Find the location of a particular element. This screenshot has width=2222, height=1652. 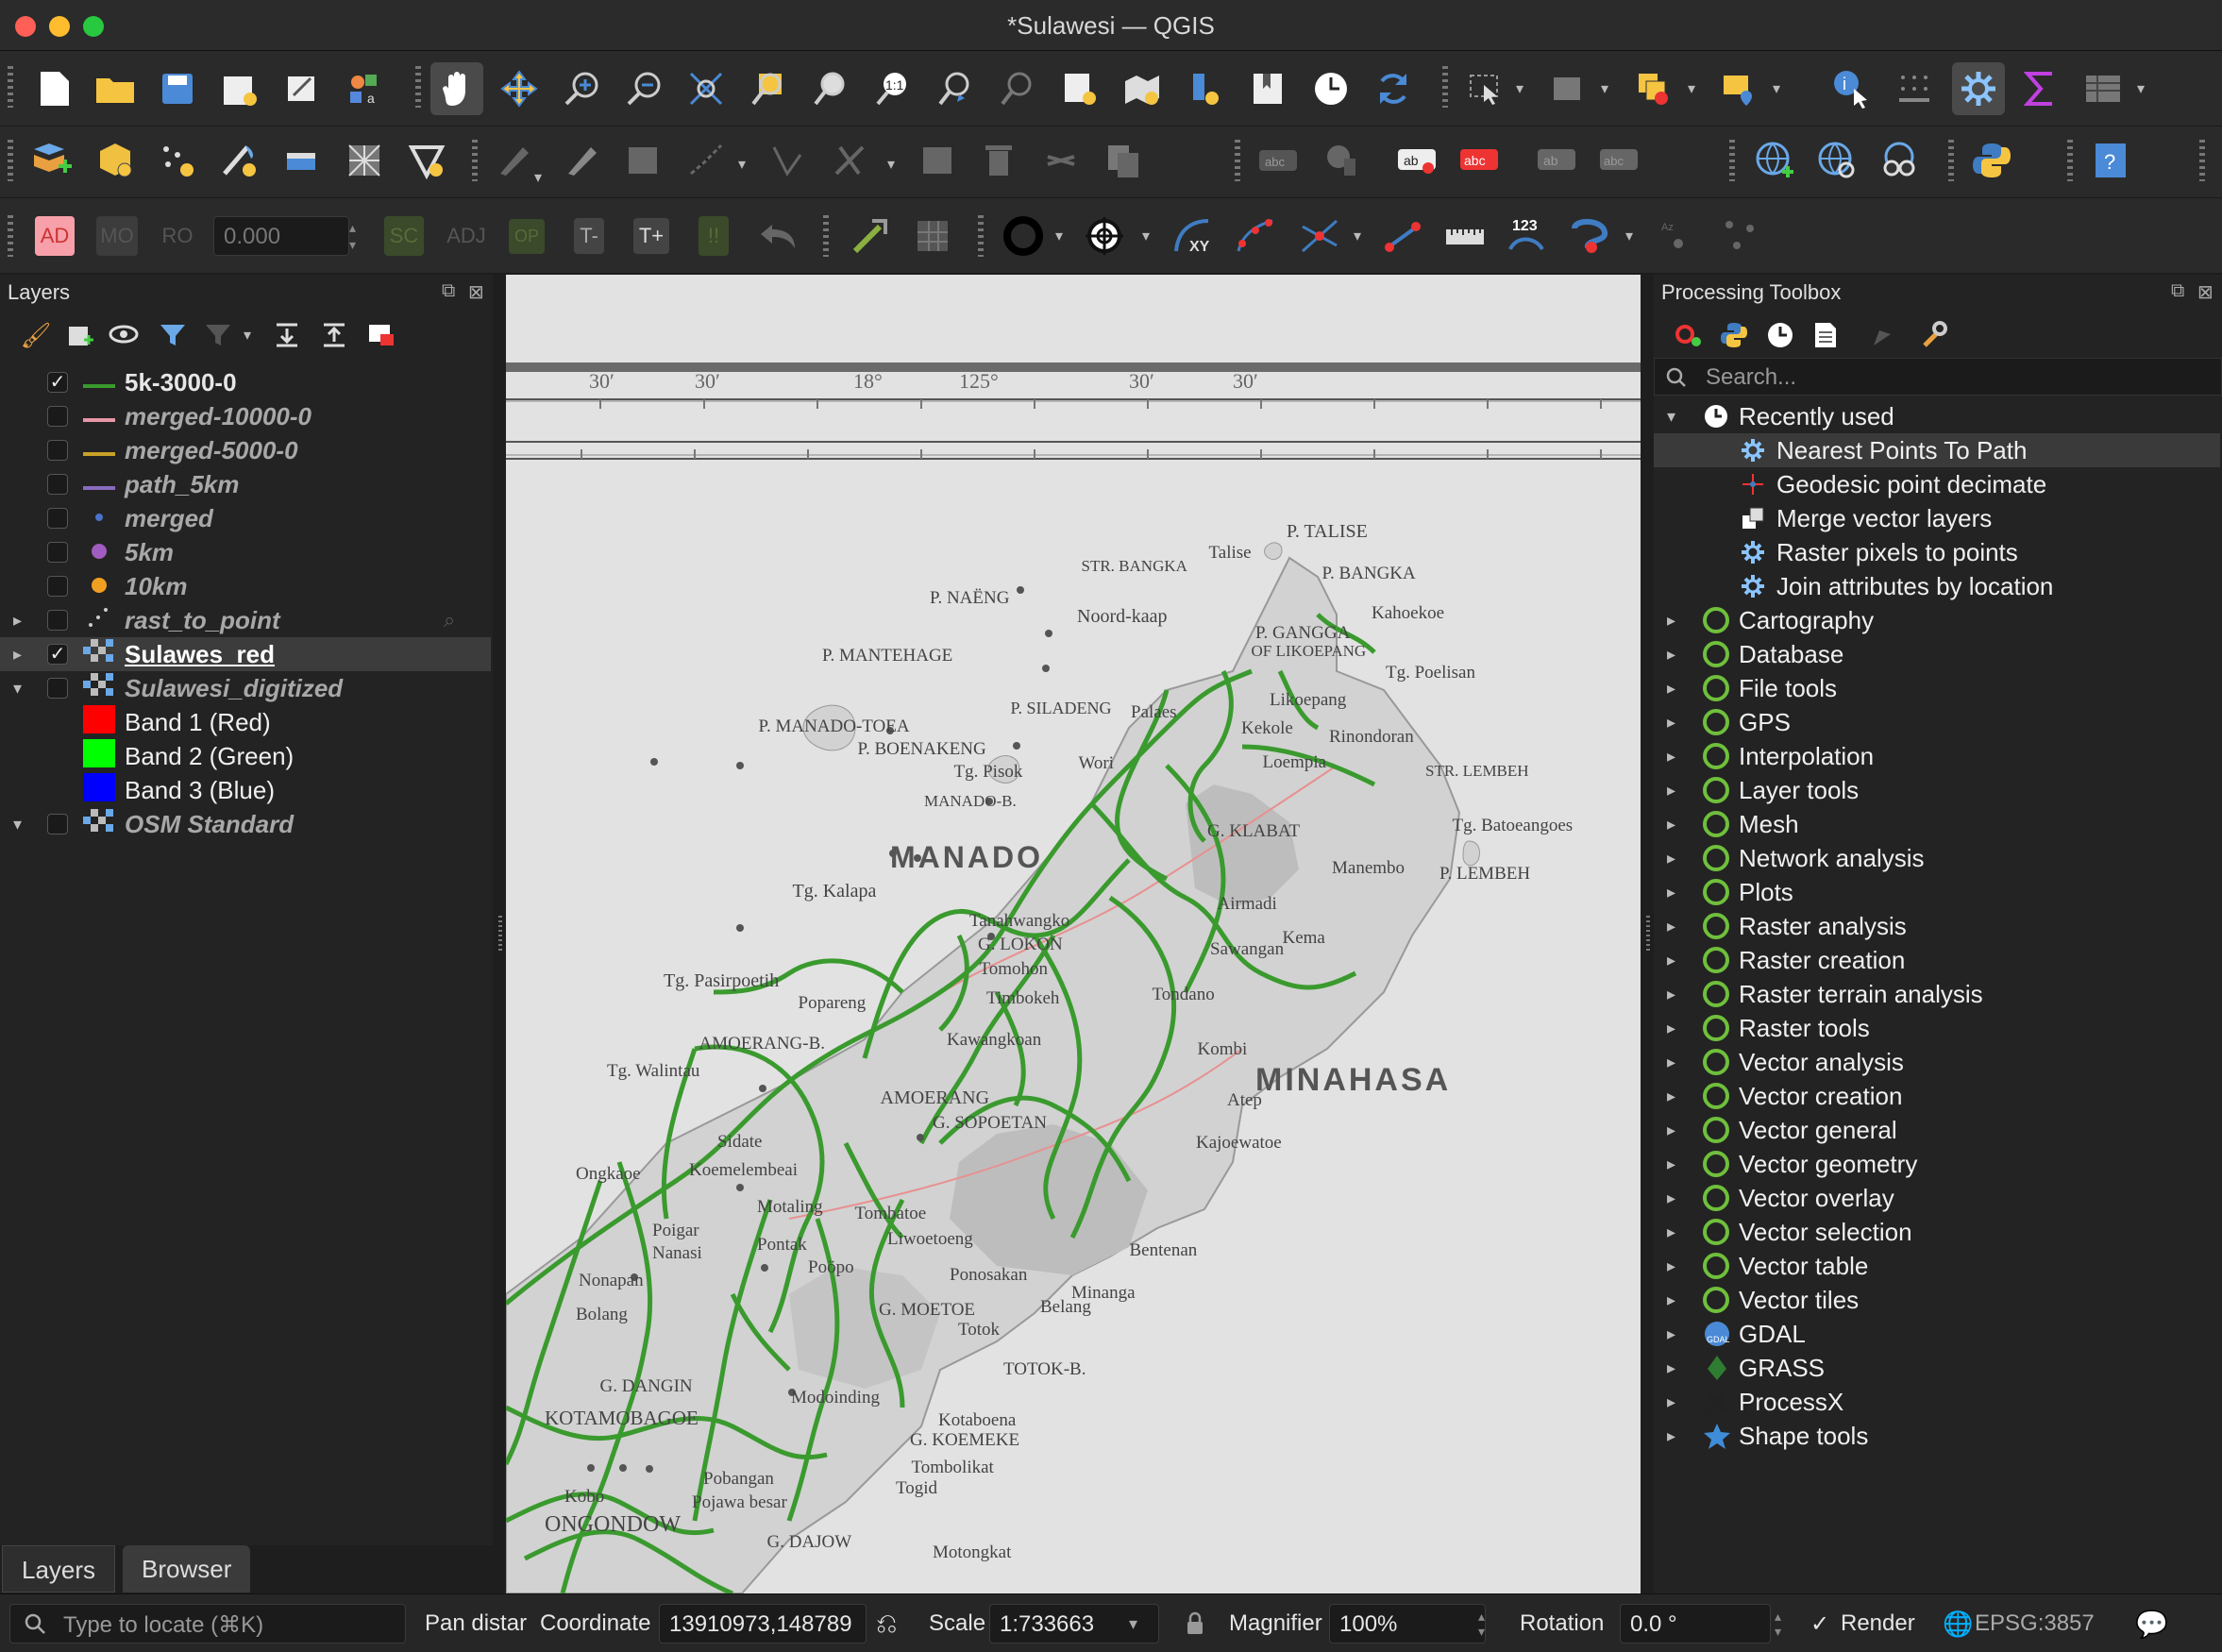

toolbox-group: ▸ Vector analysis is located at coordinates (1937, 1062).